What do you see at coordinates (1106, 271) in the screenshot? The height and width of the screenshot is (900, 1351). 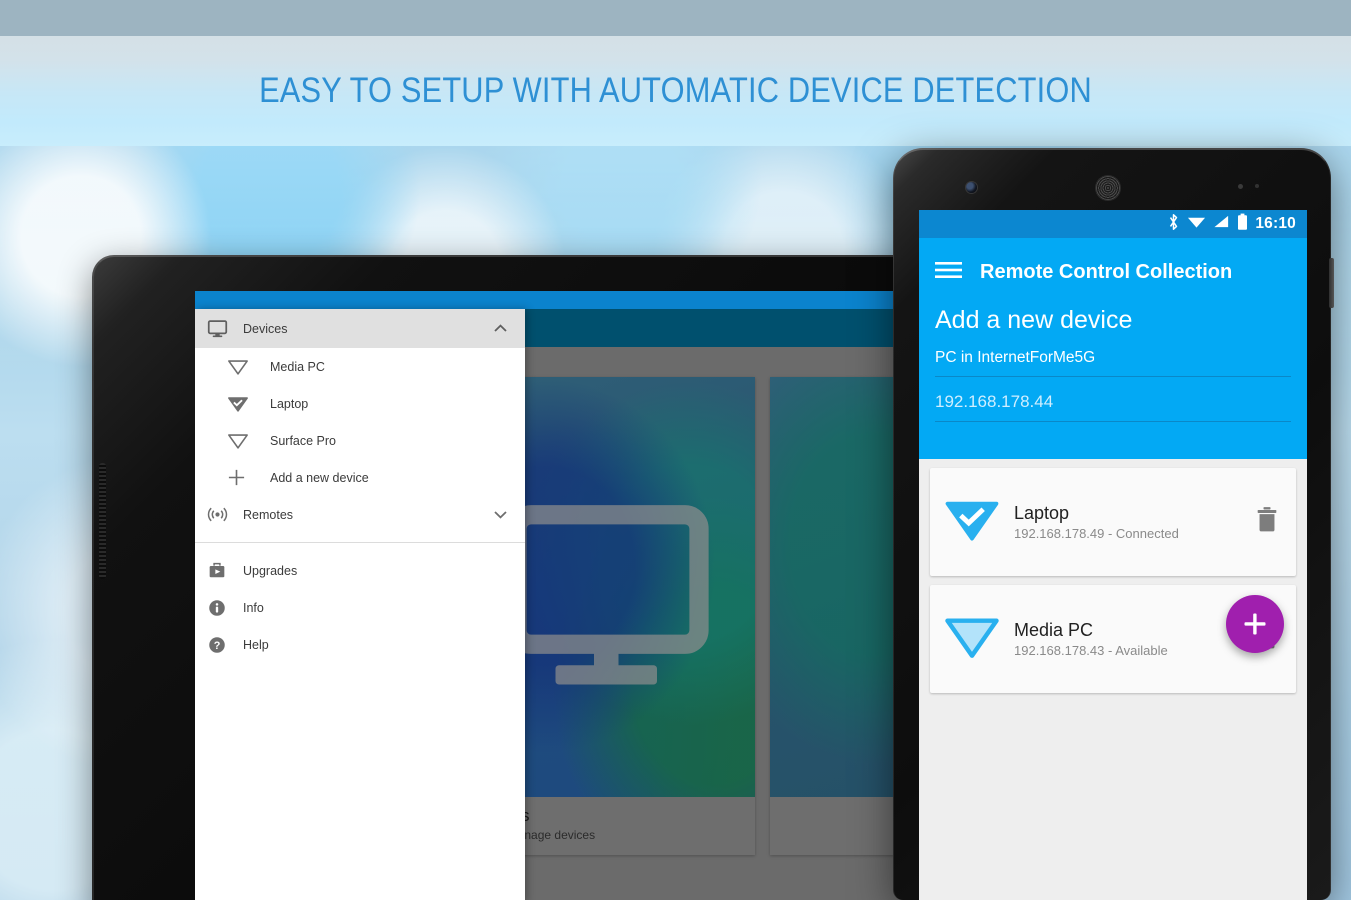 I see `app-title: Remote Control Collection` at bounding box center [1106, 271].